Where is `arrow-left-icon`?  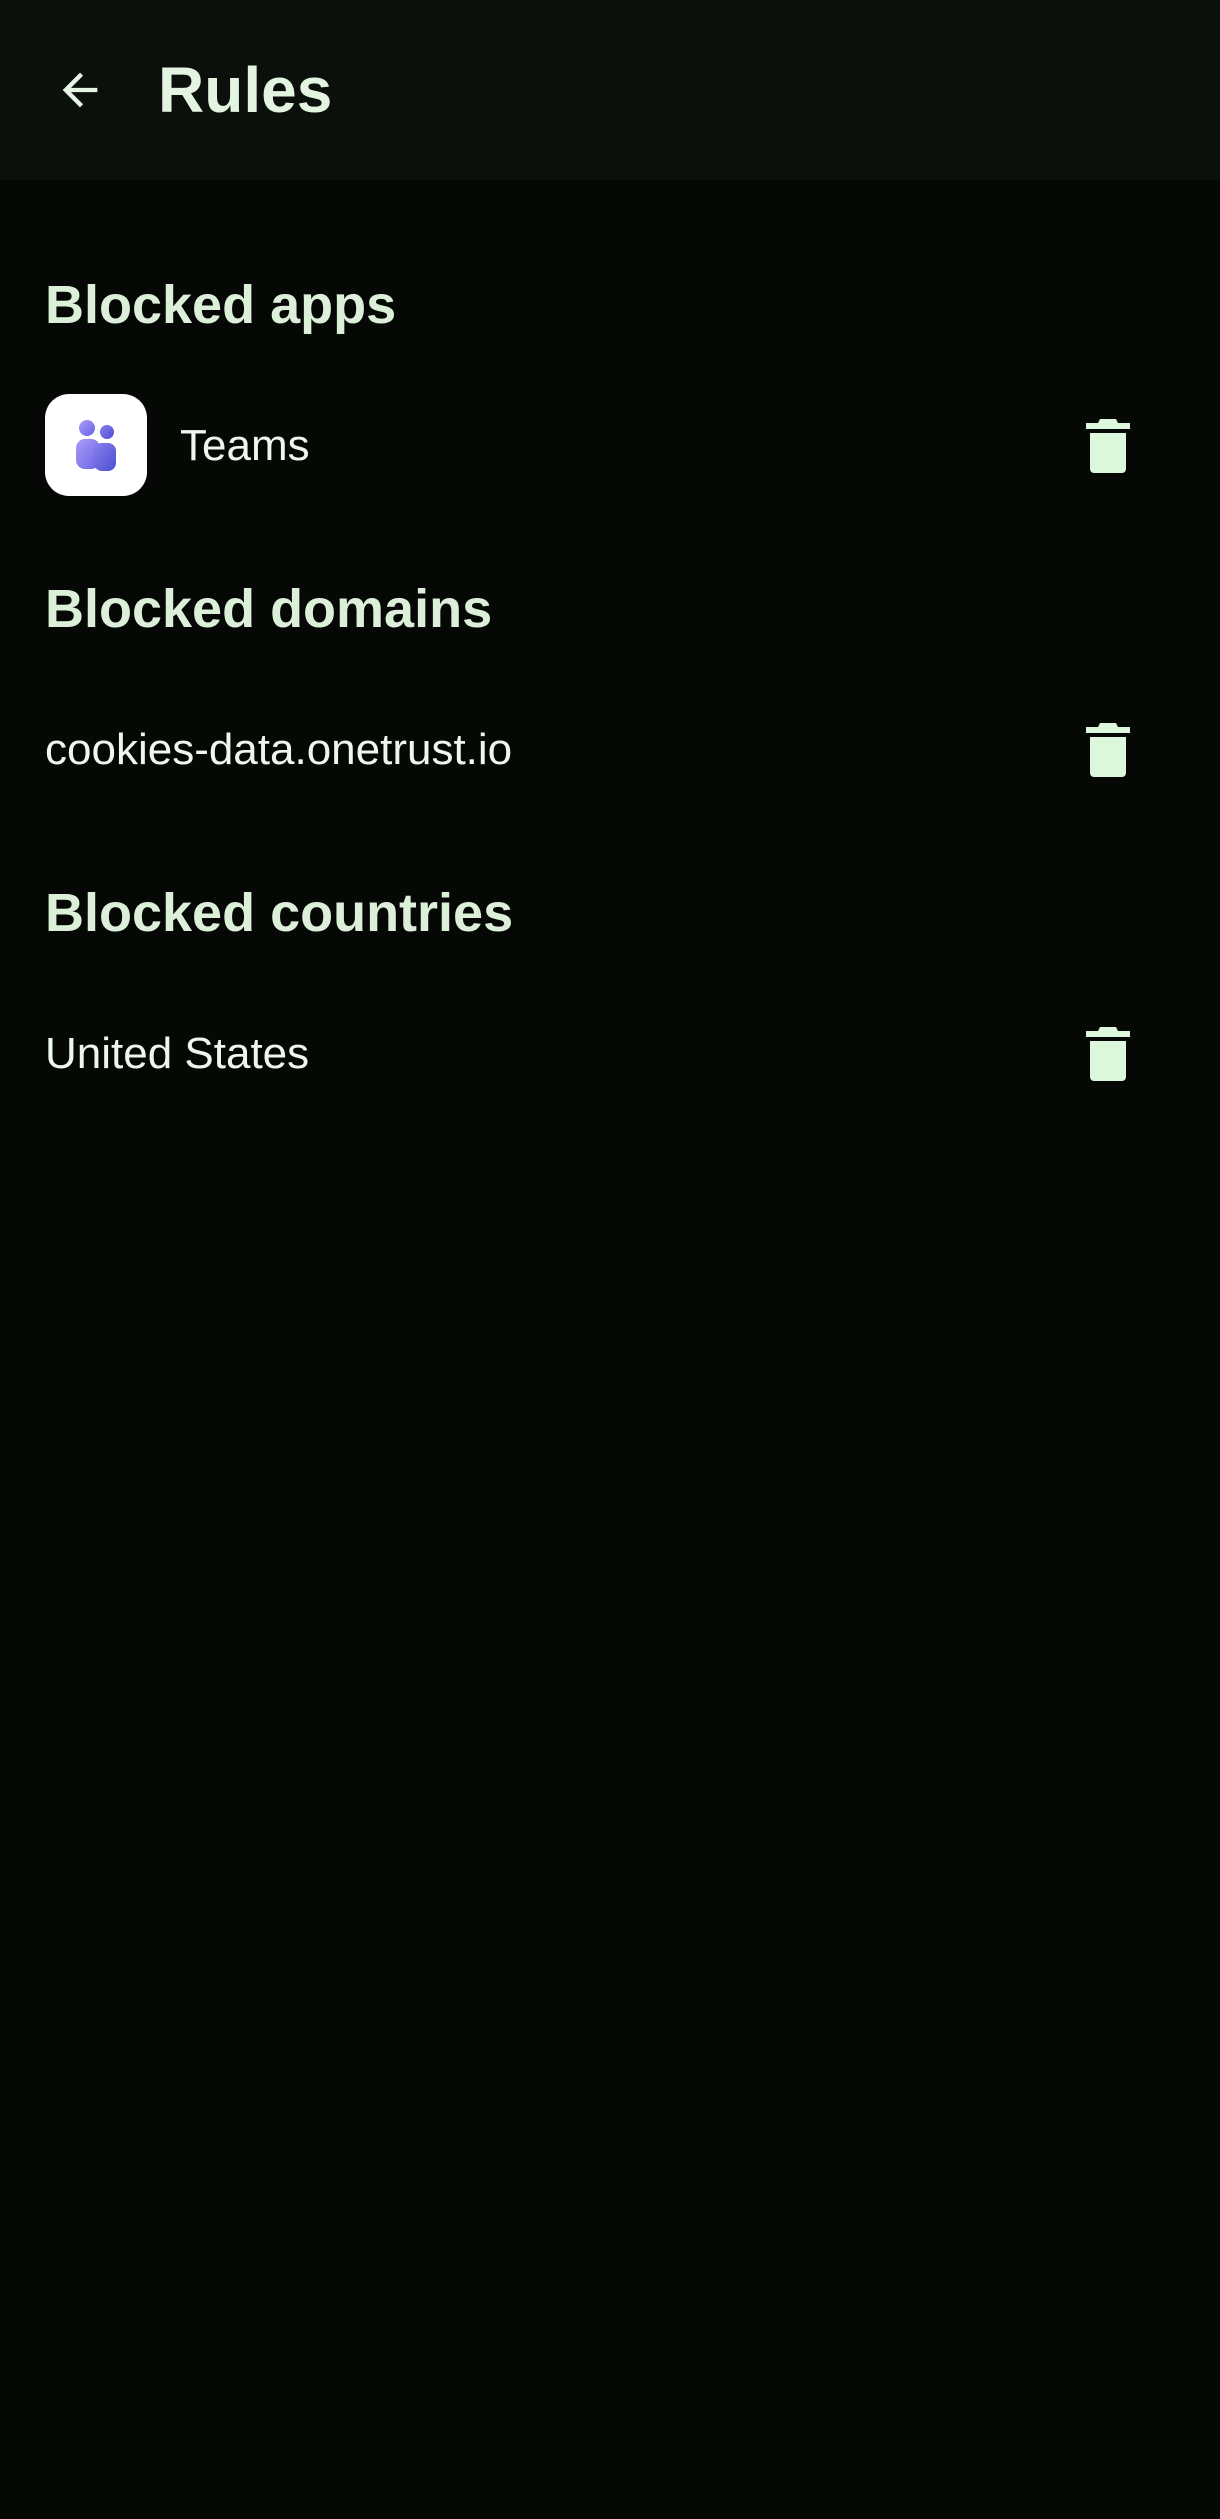
arrow-left-icon is located at coordinates (80, 90).